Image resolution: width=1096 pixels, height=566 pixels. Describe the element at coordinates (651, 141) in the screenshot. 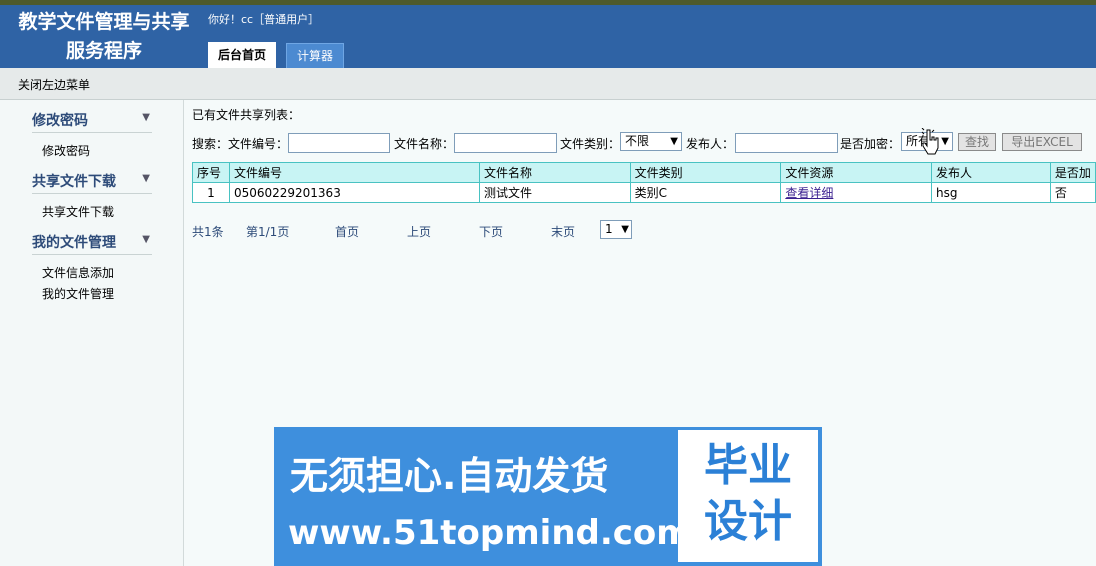

I see `file-type-select: 不限 ▼` at that location.